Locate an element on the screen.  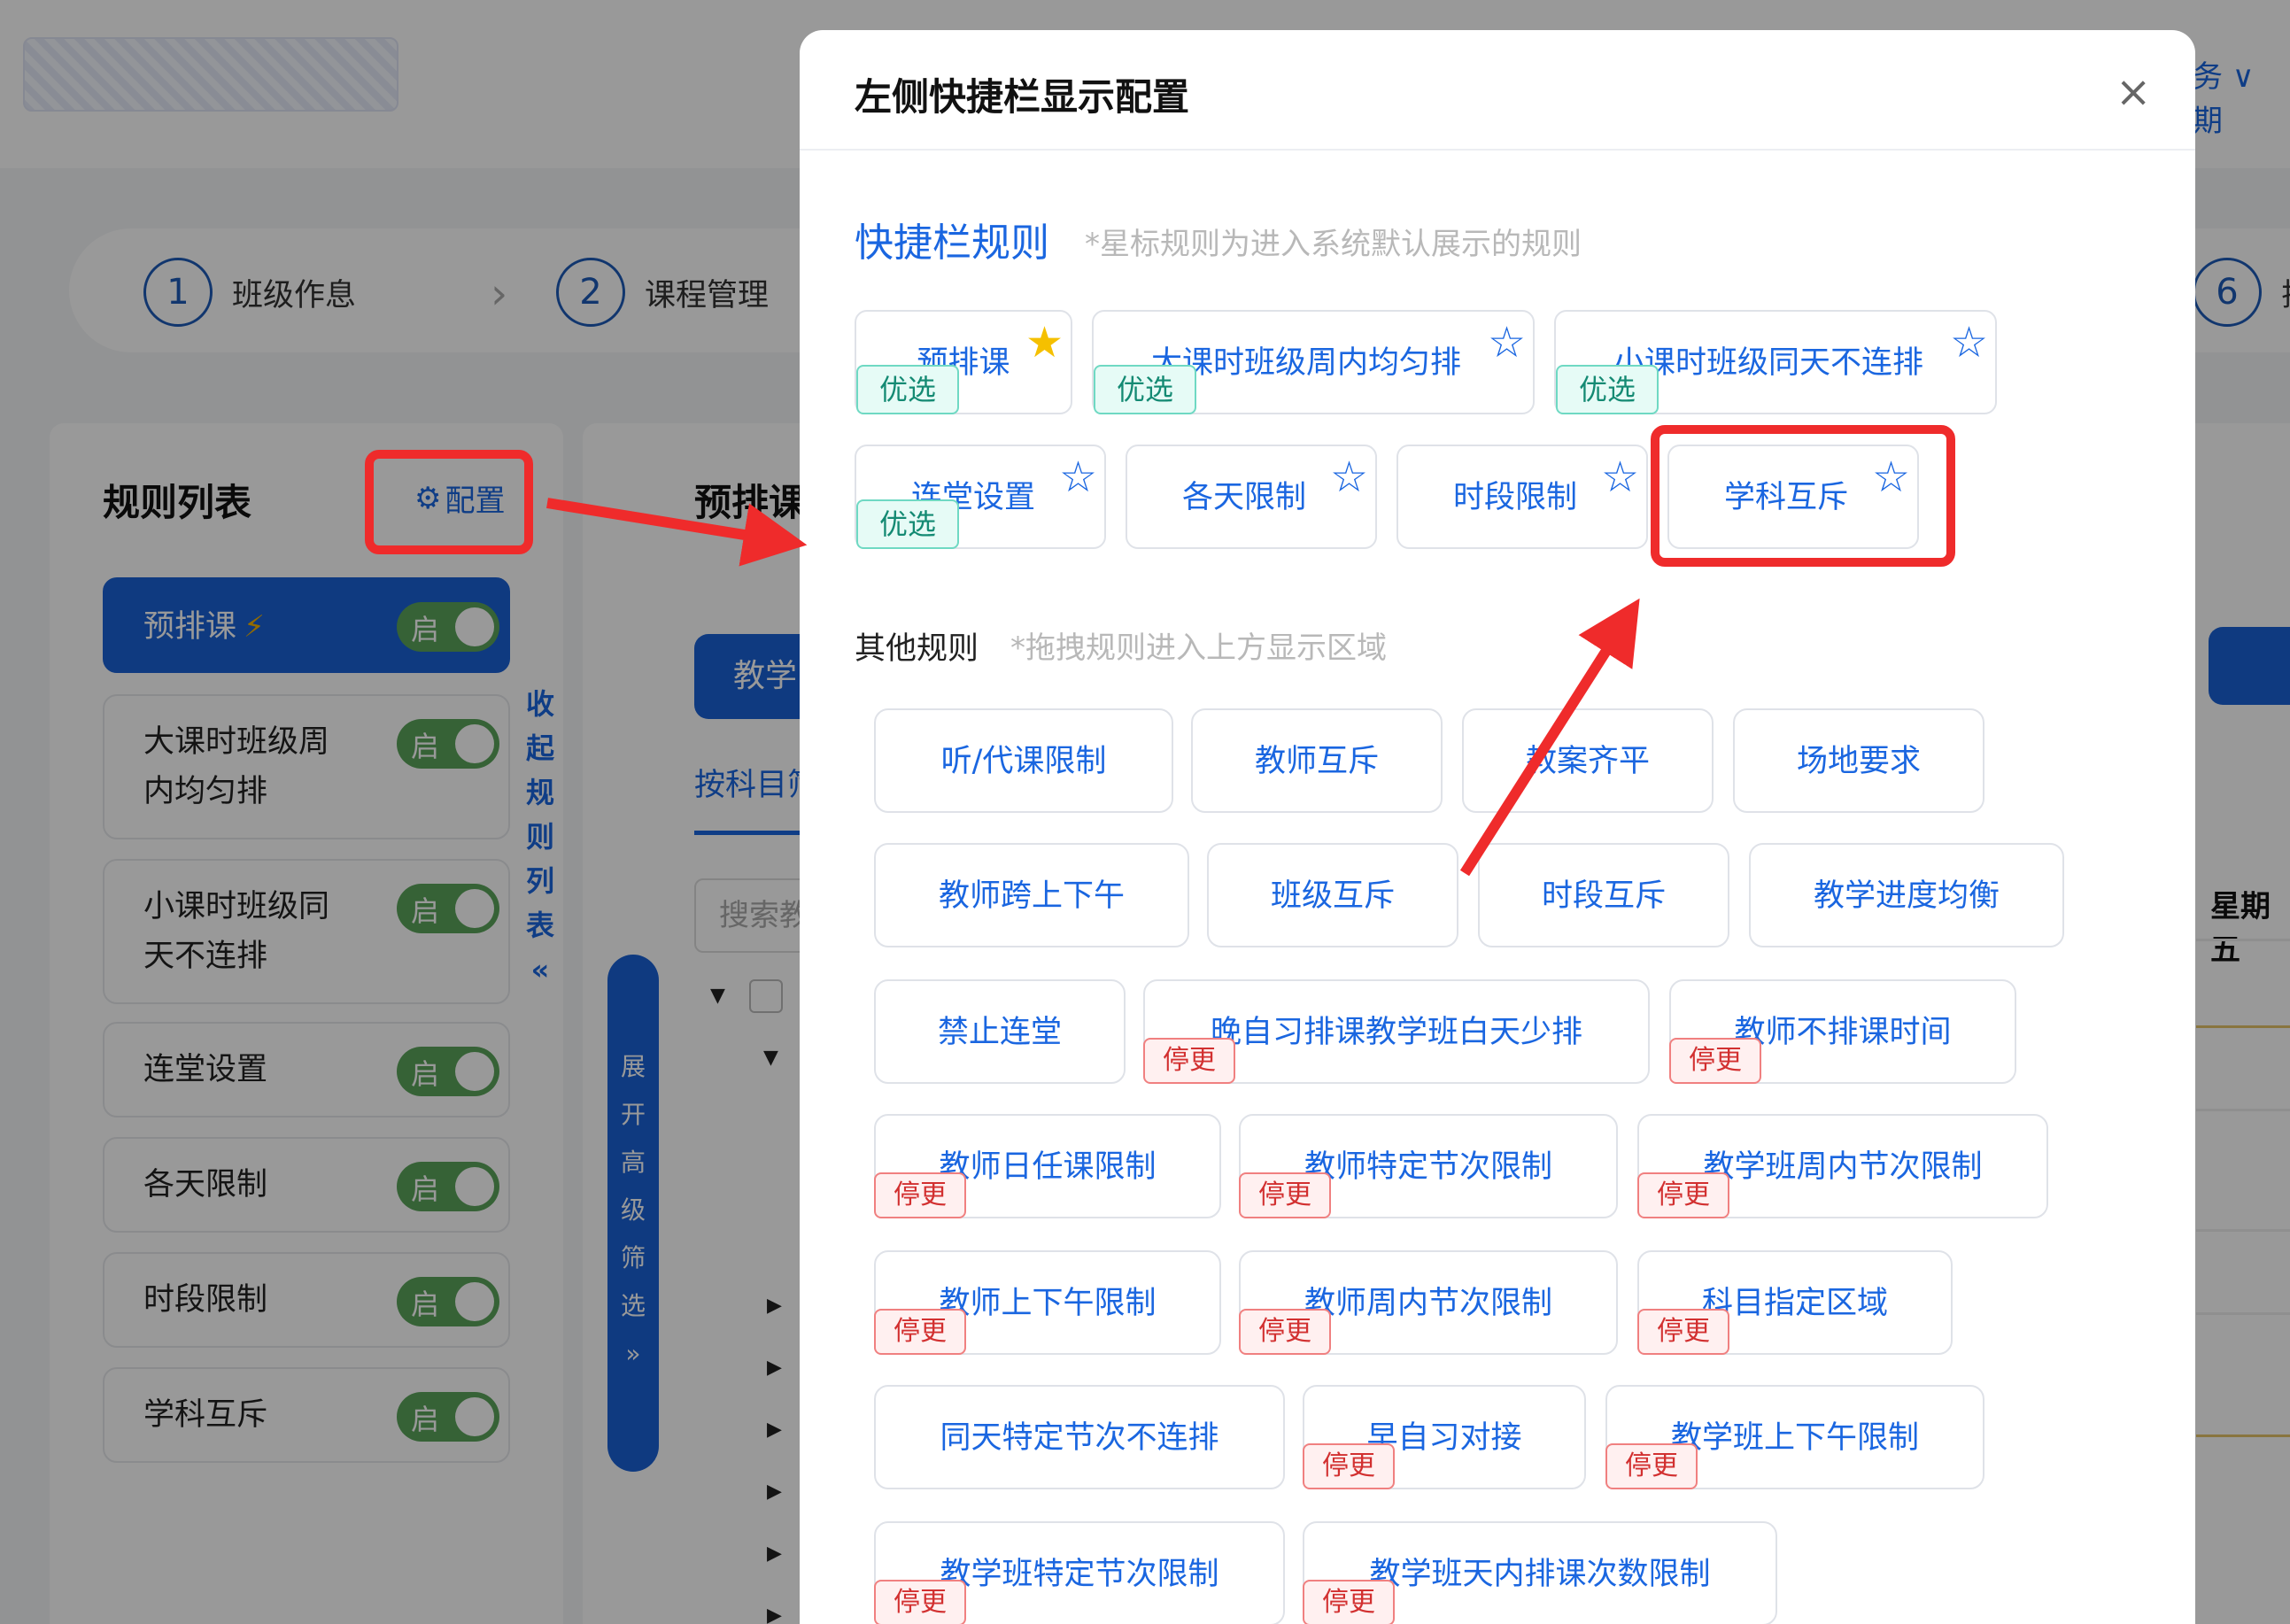
dialog-title: 左侧快捷栏显示配置 is located at coordinates (1022, 97).